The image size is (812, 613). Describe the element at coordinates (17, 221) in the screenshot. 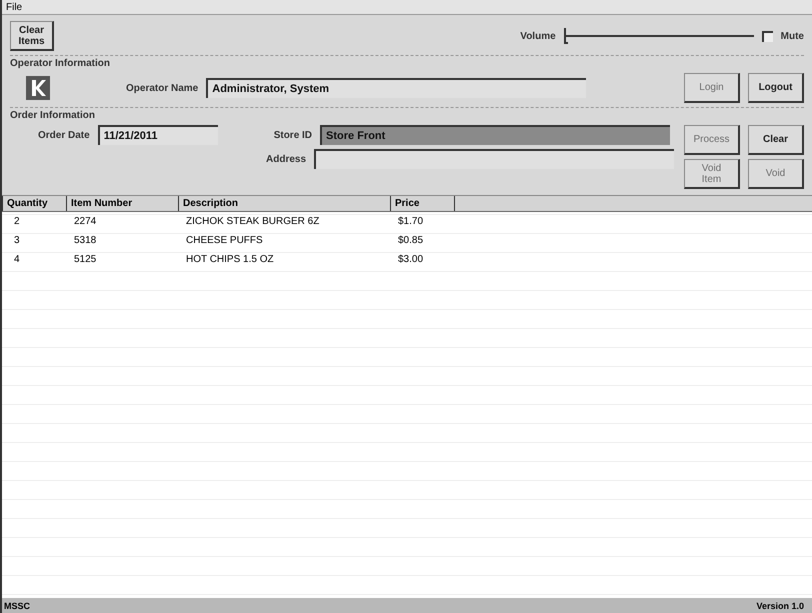

I see `table-cell-text: 2` at that location.